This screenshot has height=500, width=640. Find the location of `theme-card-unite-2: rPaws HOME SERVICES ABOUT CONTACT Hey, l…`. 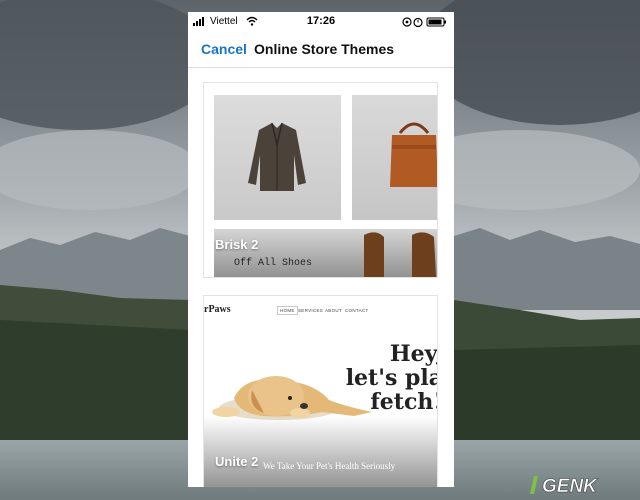

theme-card-unite-2: rPaws HOME SERVICES ABOUT CONTACT Hey, l… is located at coordinates (320, 391).